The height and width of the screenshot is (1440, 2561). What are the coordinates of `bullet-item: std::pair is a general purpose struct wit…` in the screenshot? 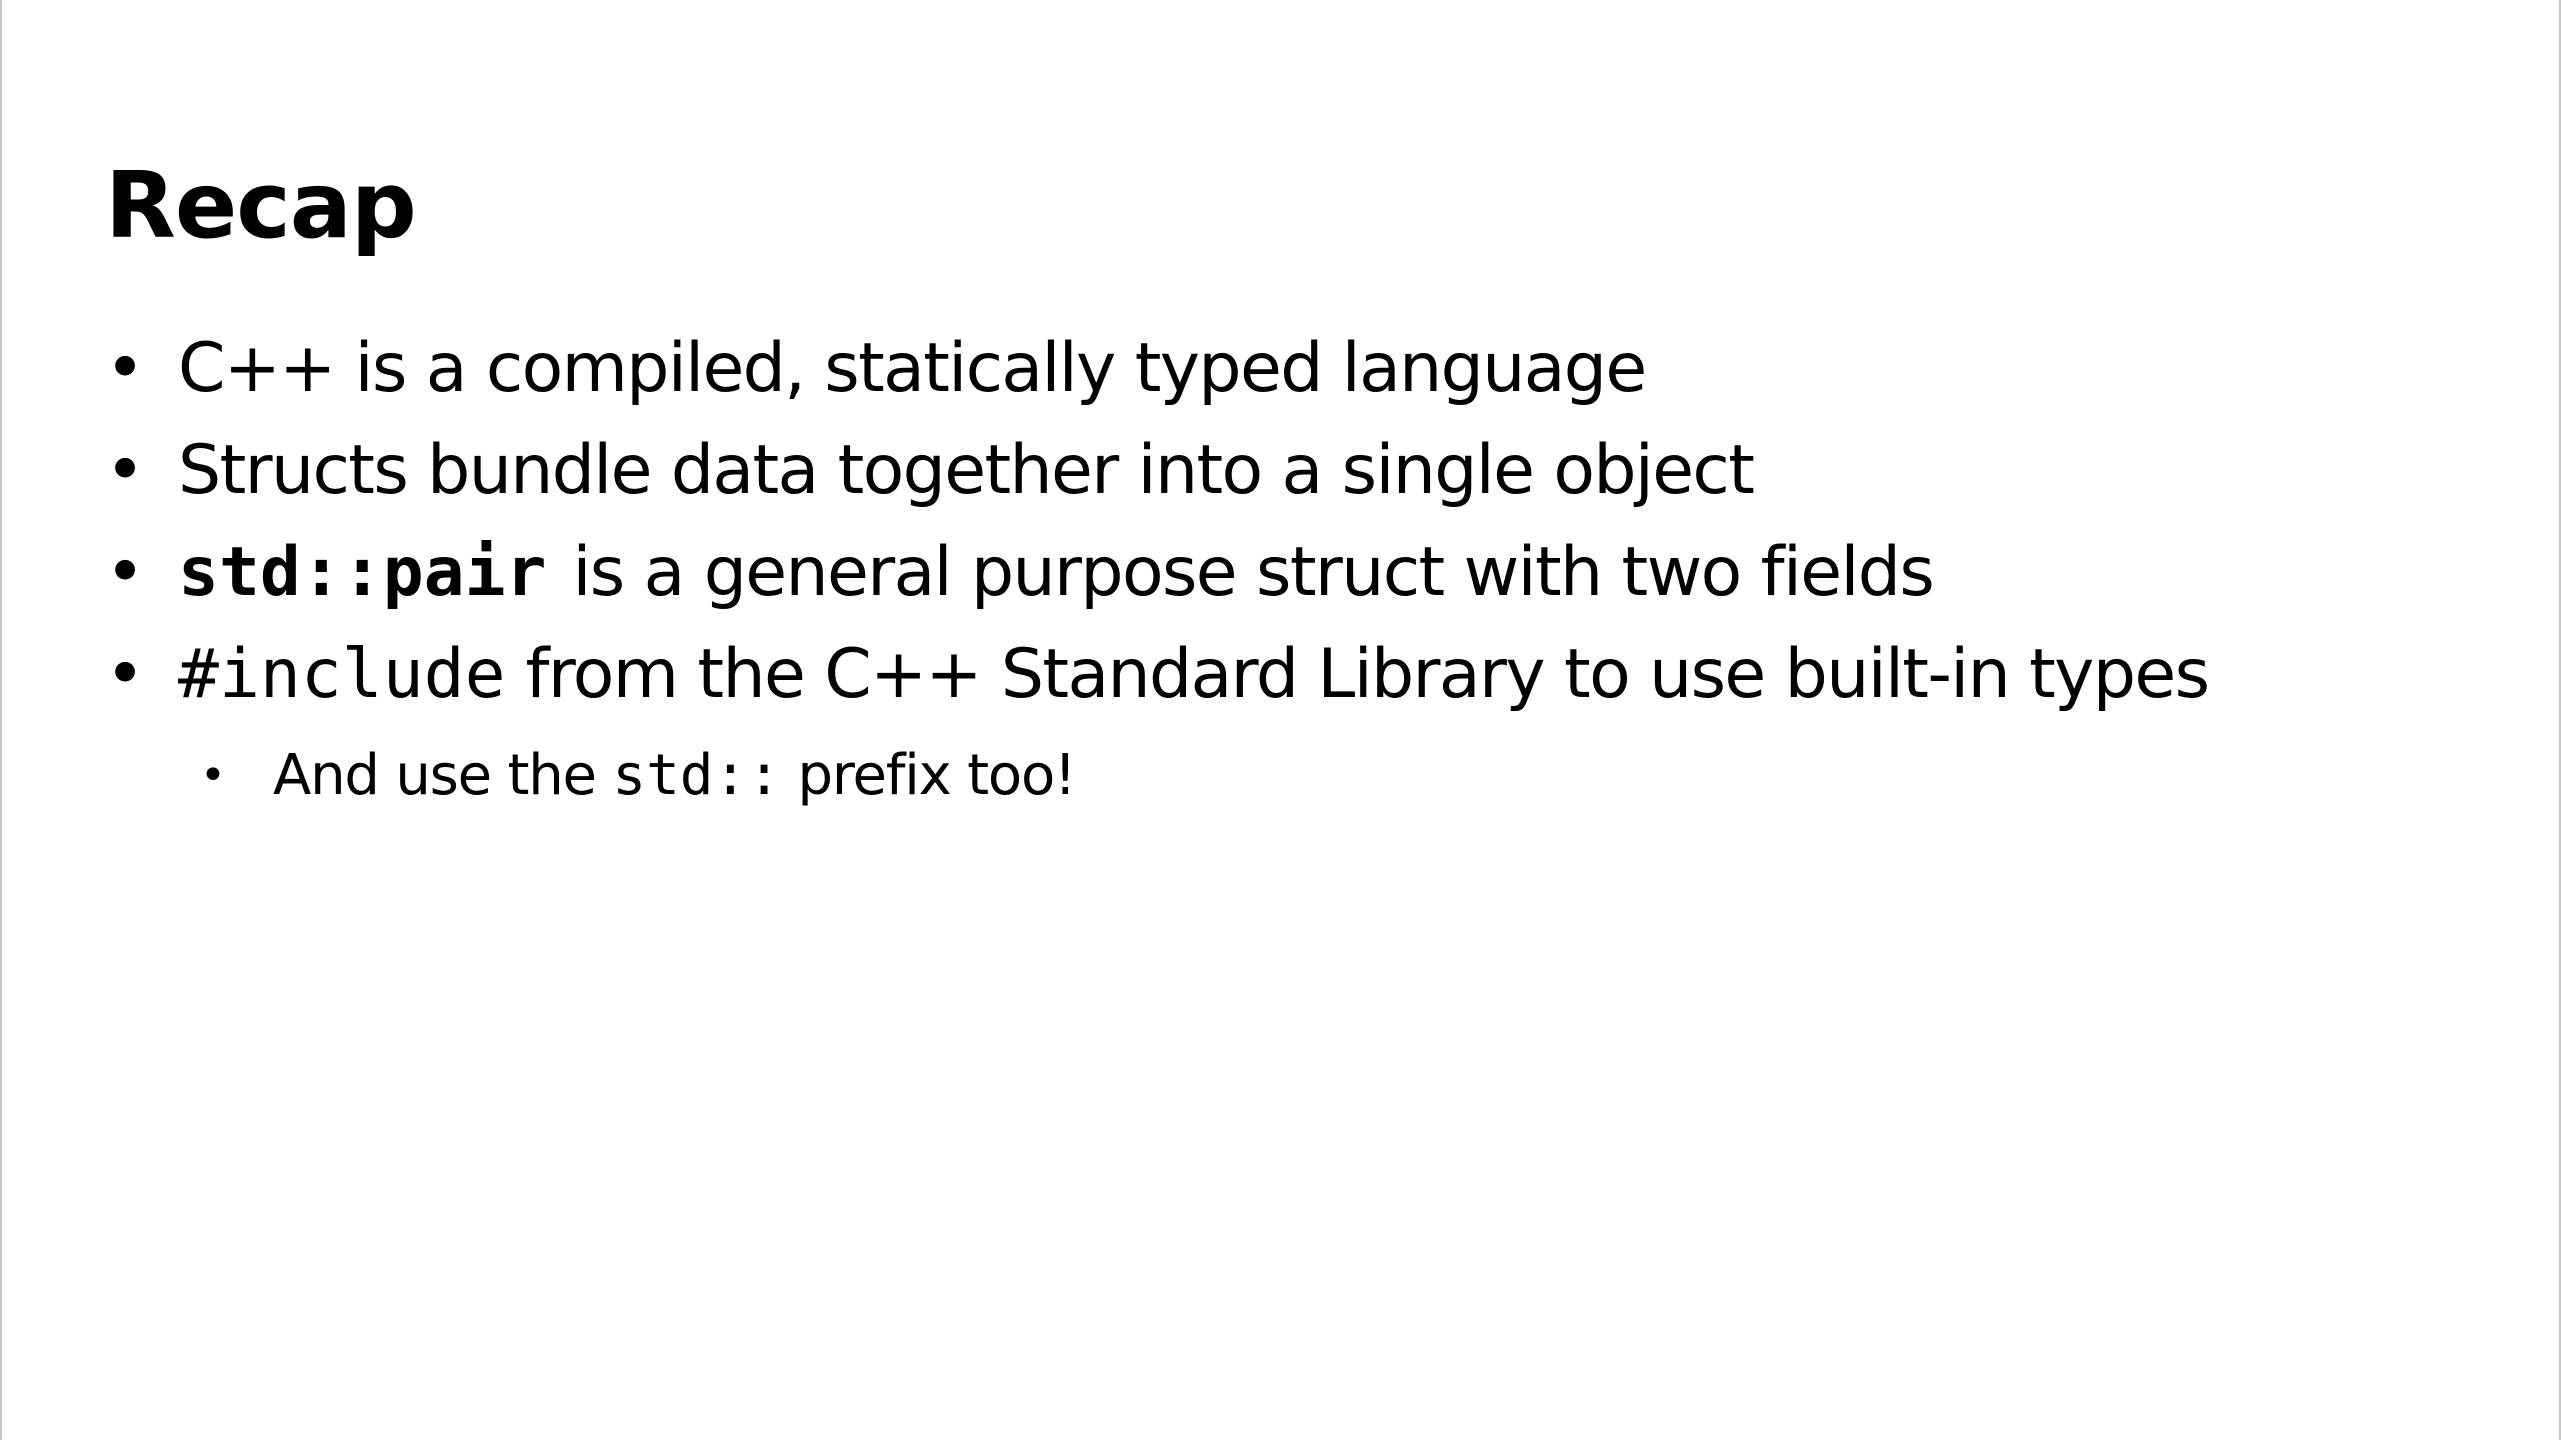 It's located at (1156, 573).